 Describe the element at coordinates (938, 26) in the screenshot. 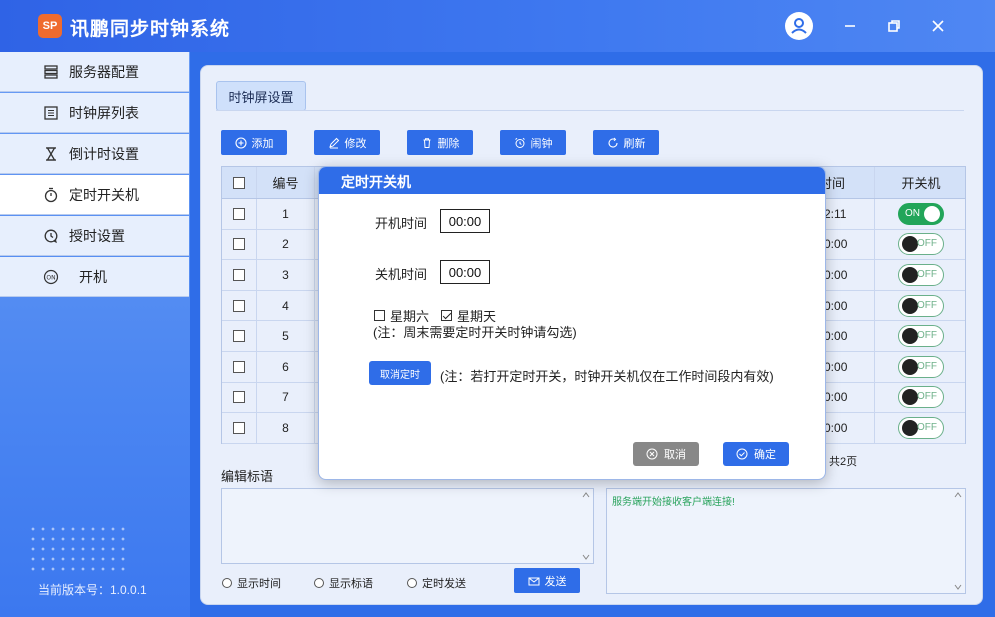

I see `close-icon` at that location.